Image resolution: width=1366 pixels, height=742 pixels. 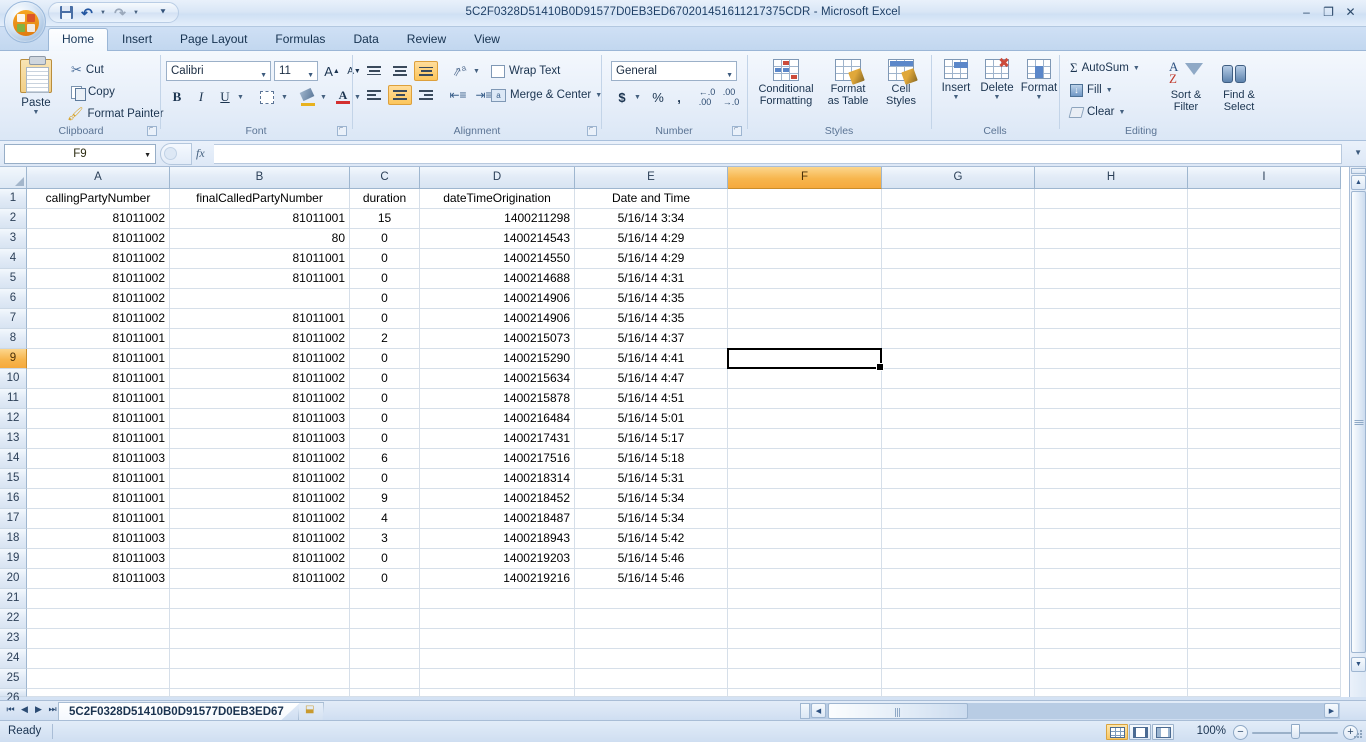 I want to click on paste-button: Paste ▼, so click(x=36, y=86).